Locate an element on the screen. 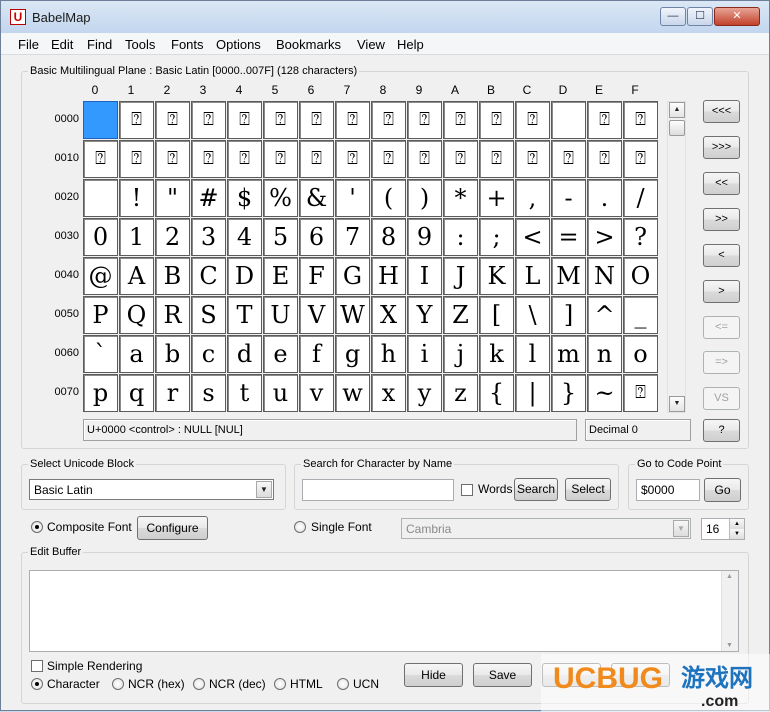  character-cell: x is located at coordinates (388, 393).